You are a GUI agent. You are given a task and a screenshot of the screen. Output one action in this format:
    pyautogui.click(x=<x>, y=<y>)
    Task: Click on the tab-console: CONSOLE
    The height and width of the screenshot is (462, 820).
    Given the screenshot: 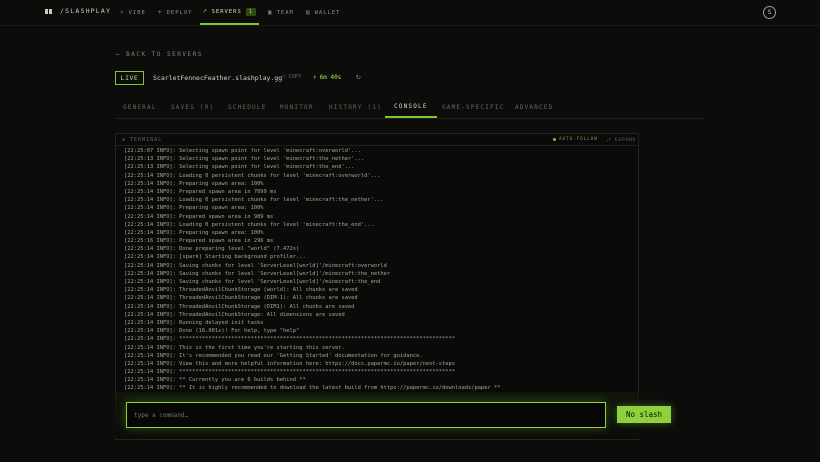 What is the action you would take?
    pyautogui.click(x=411, y=107)
    